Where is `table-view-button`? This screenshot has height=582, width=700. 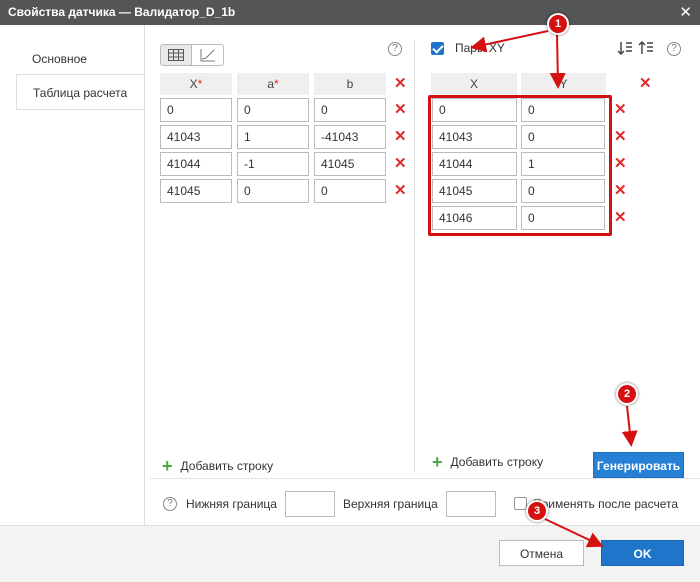
table-view-button is located at coordinates (176, 55).